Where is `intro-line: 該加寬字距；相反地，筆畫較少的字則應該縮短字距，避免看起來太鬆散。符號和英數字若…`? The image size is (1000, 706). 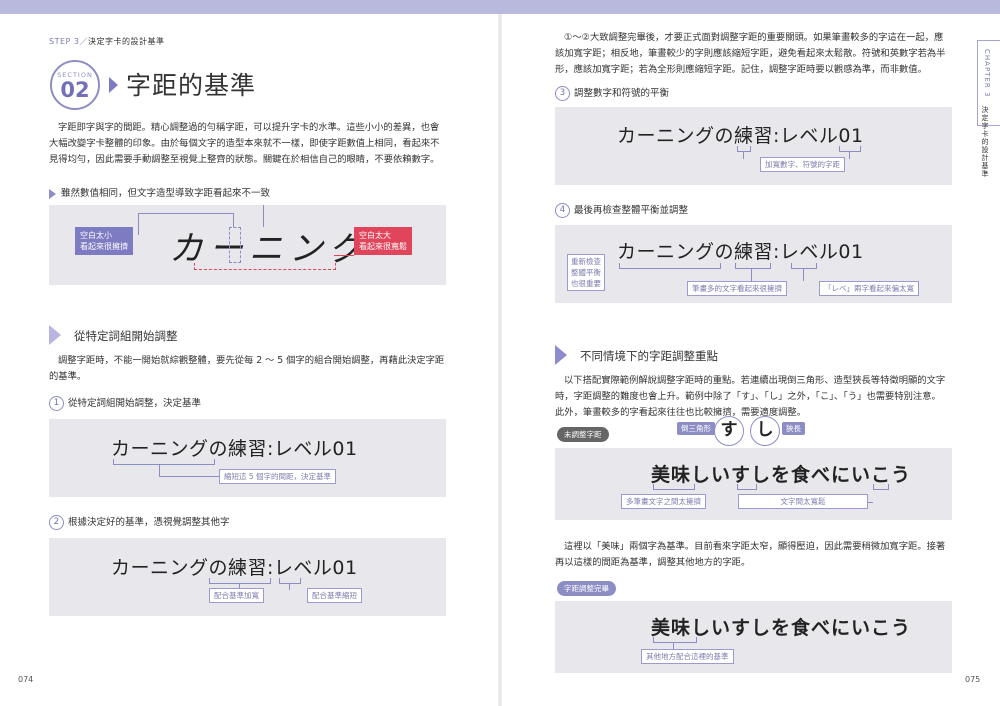
intro-line: 該加寬字距；相反地，筆畫較少的字則應該縮短字距，避免看起來太鬆散。符號和英數字若… is located at coordinates (750, 53).